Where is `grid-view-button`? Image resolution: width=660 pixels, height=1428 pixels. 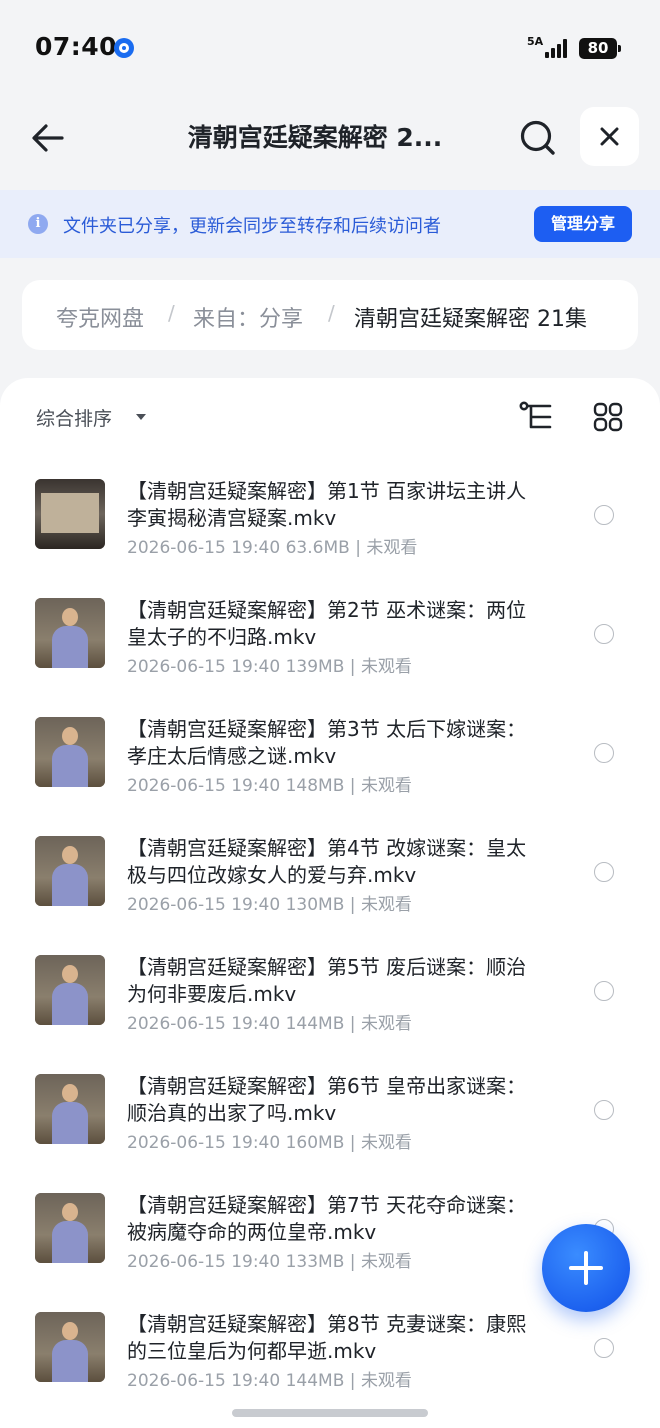 grid-view-button is located at coordinates (608, 417).